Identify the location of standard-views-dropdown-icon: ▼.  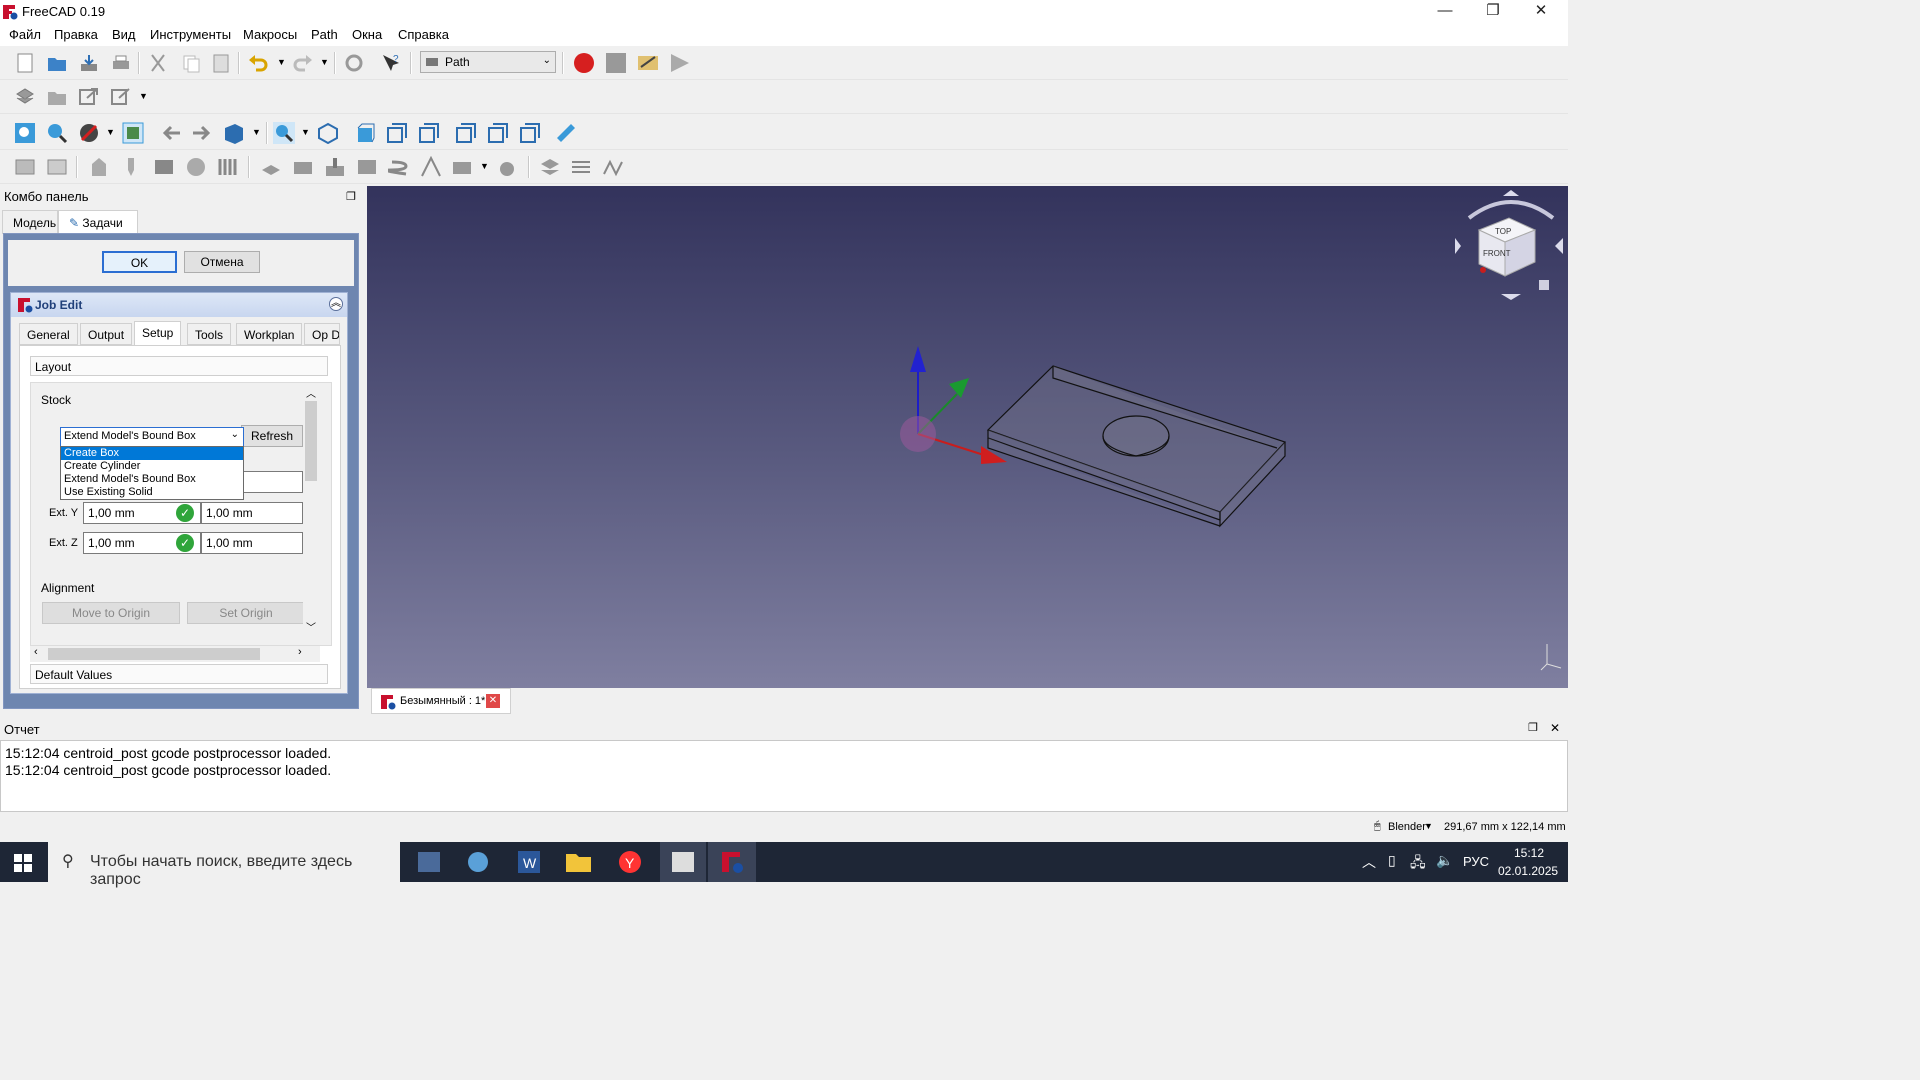
(305, 132).